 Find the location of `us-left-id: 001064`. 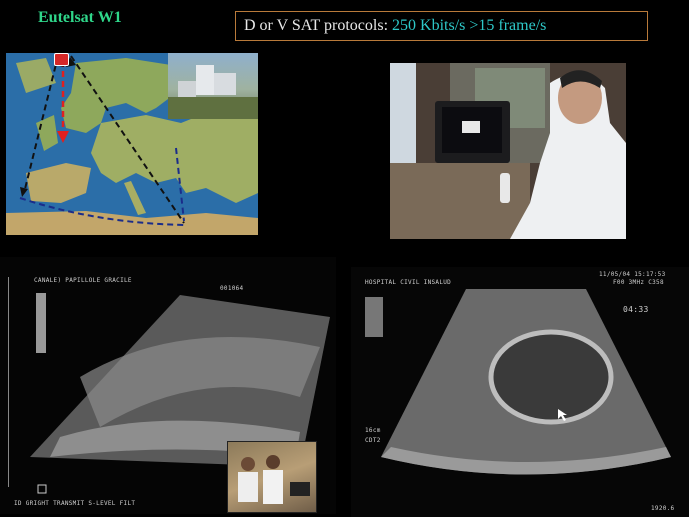

us-left-id: 001064 is located at coordinates (232, 288).